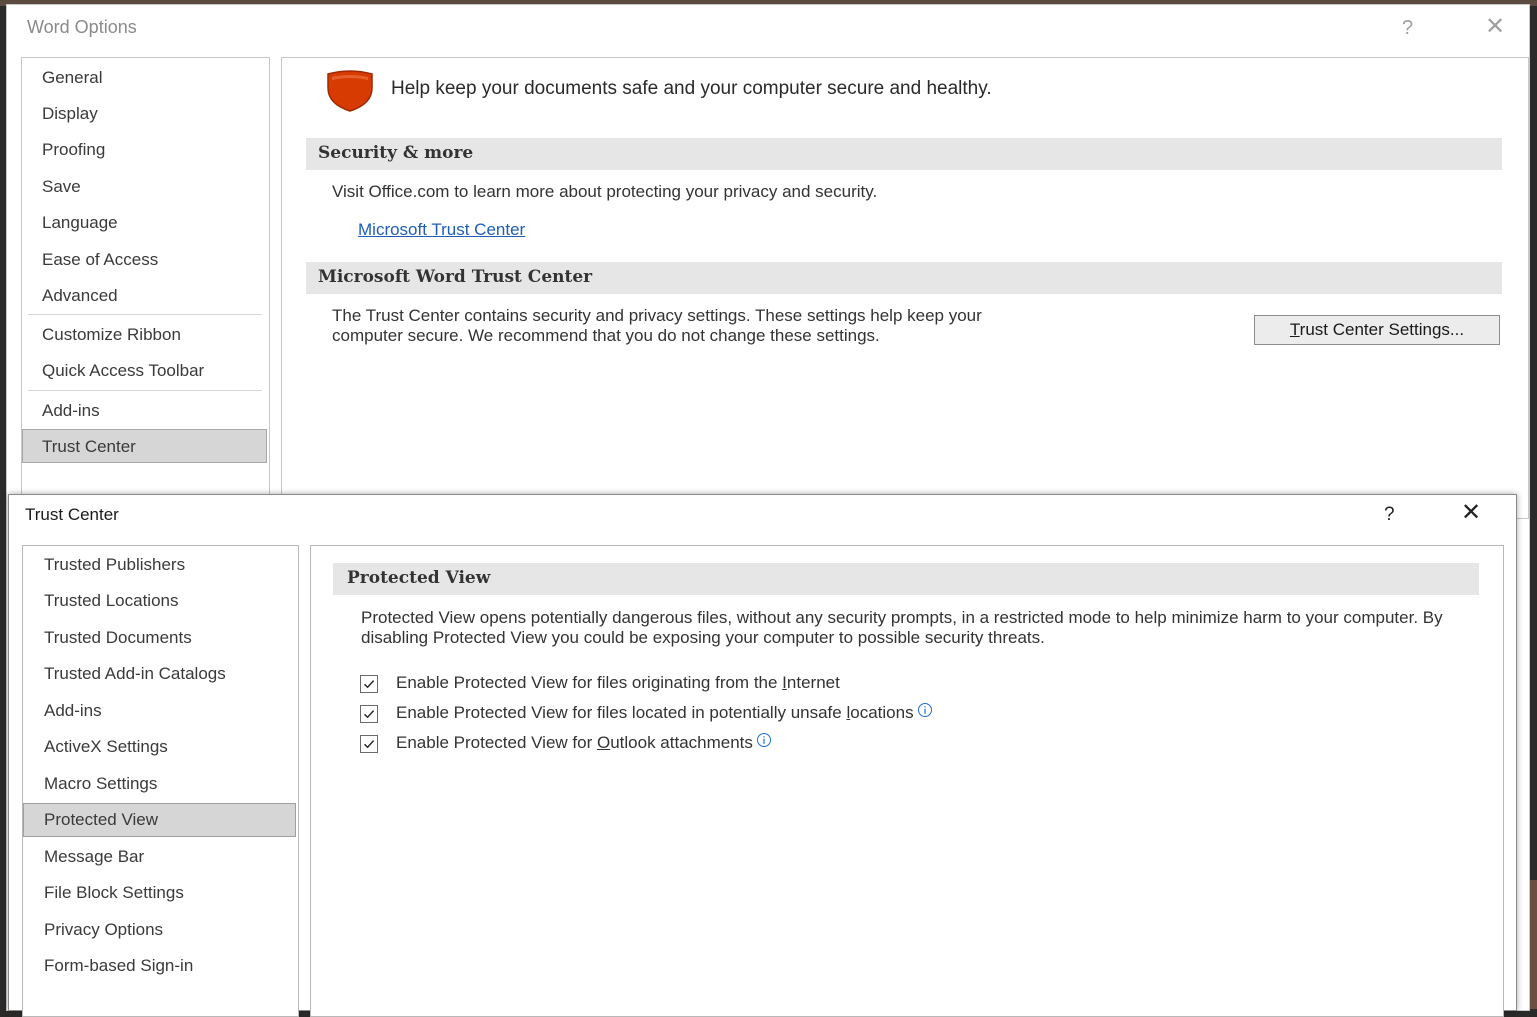 This screenshot has height=1017, width=1537. Describe the element at coordinates (904, 278) in the screenshot. I see `word-trust-center-header: Microsoft Word Trust Center` at that location.